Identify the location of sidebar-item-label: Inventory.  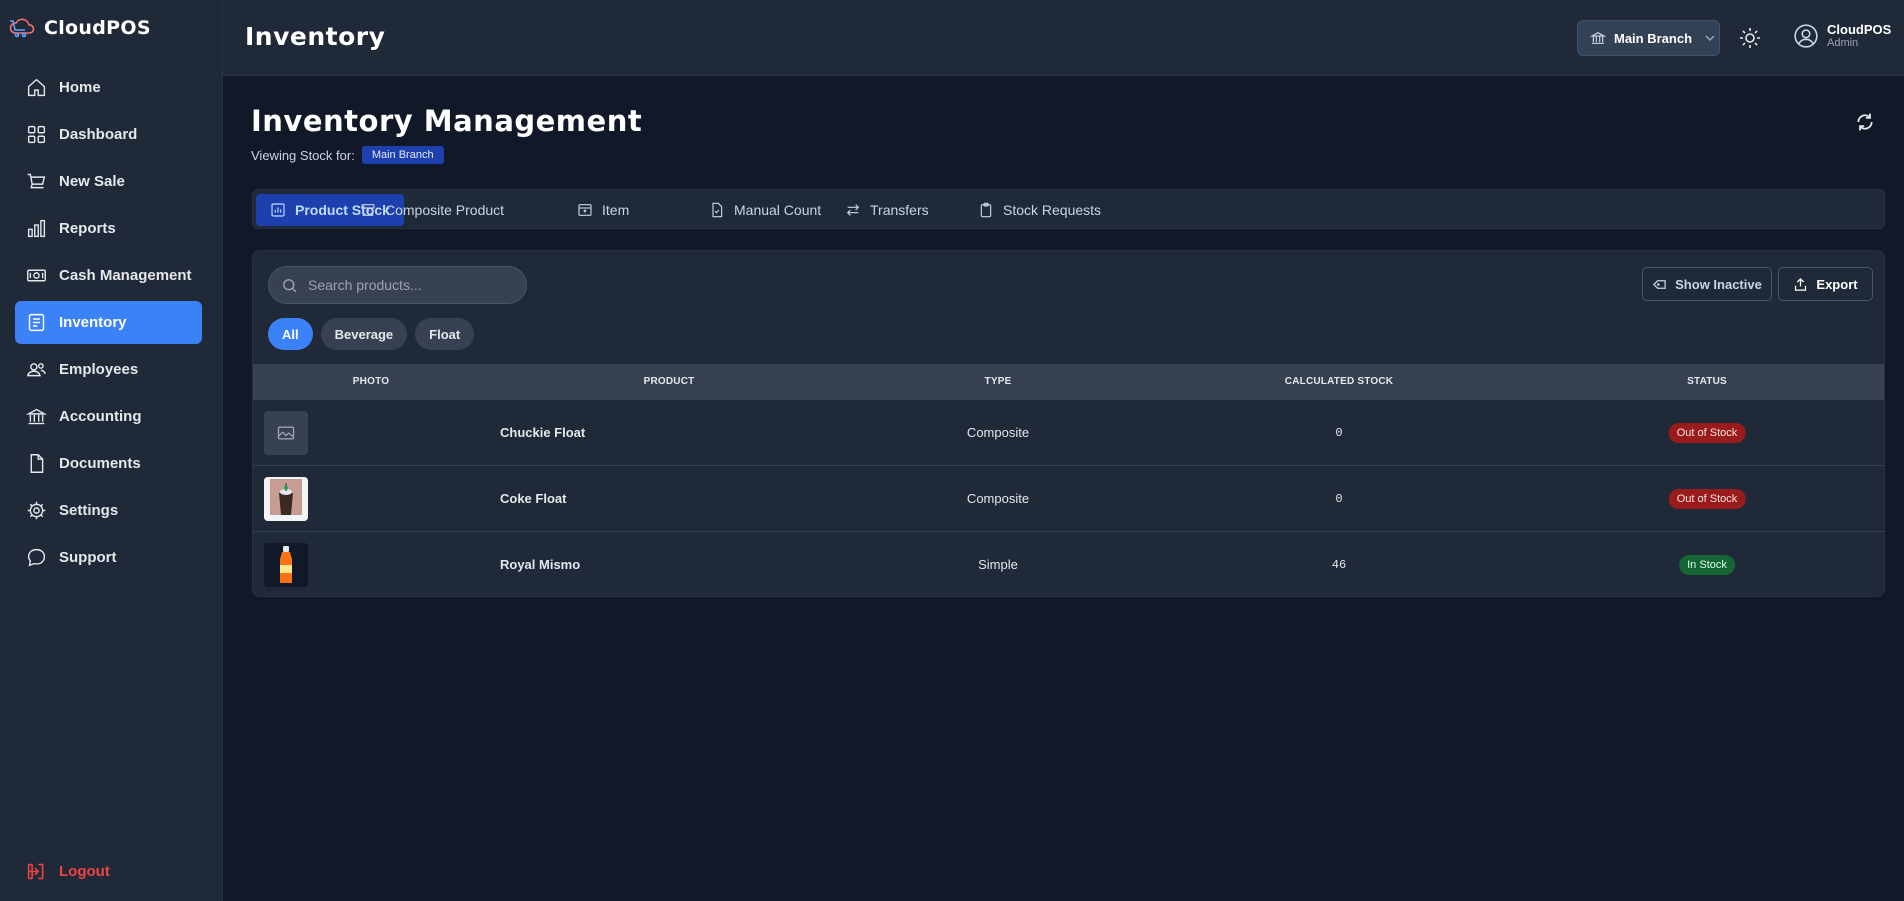
(93, 322).